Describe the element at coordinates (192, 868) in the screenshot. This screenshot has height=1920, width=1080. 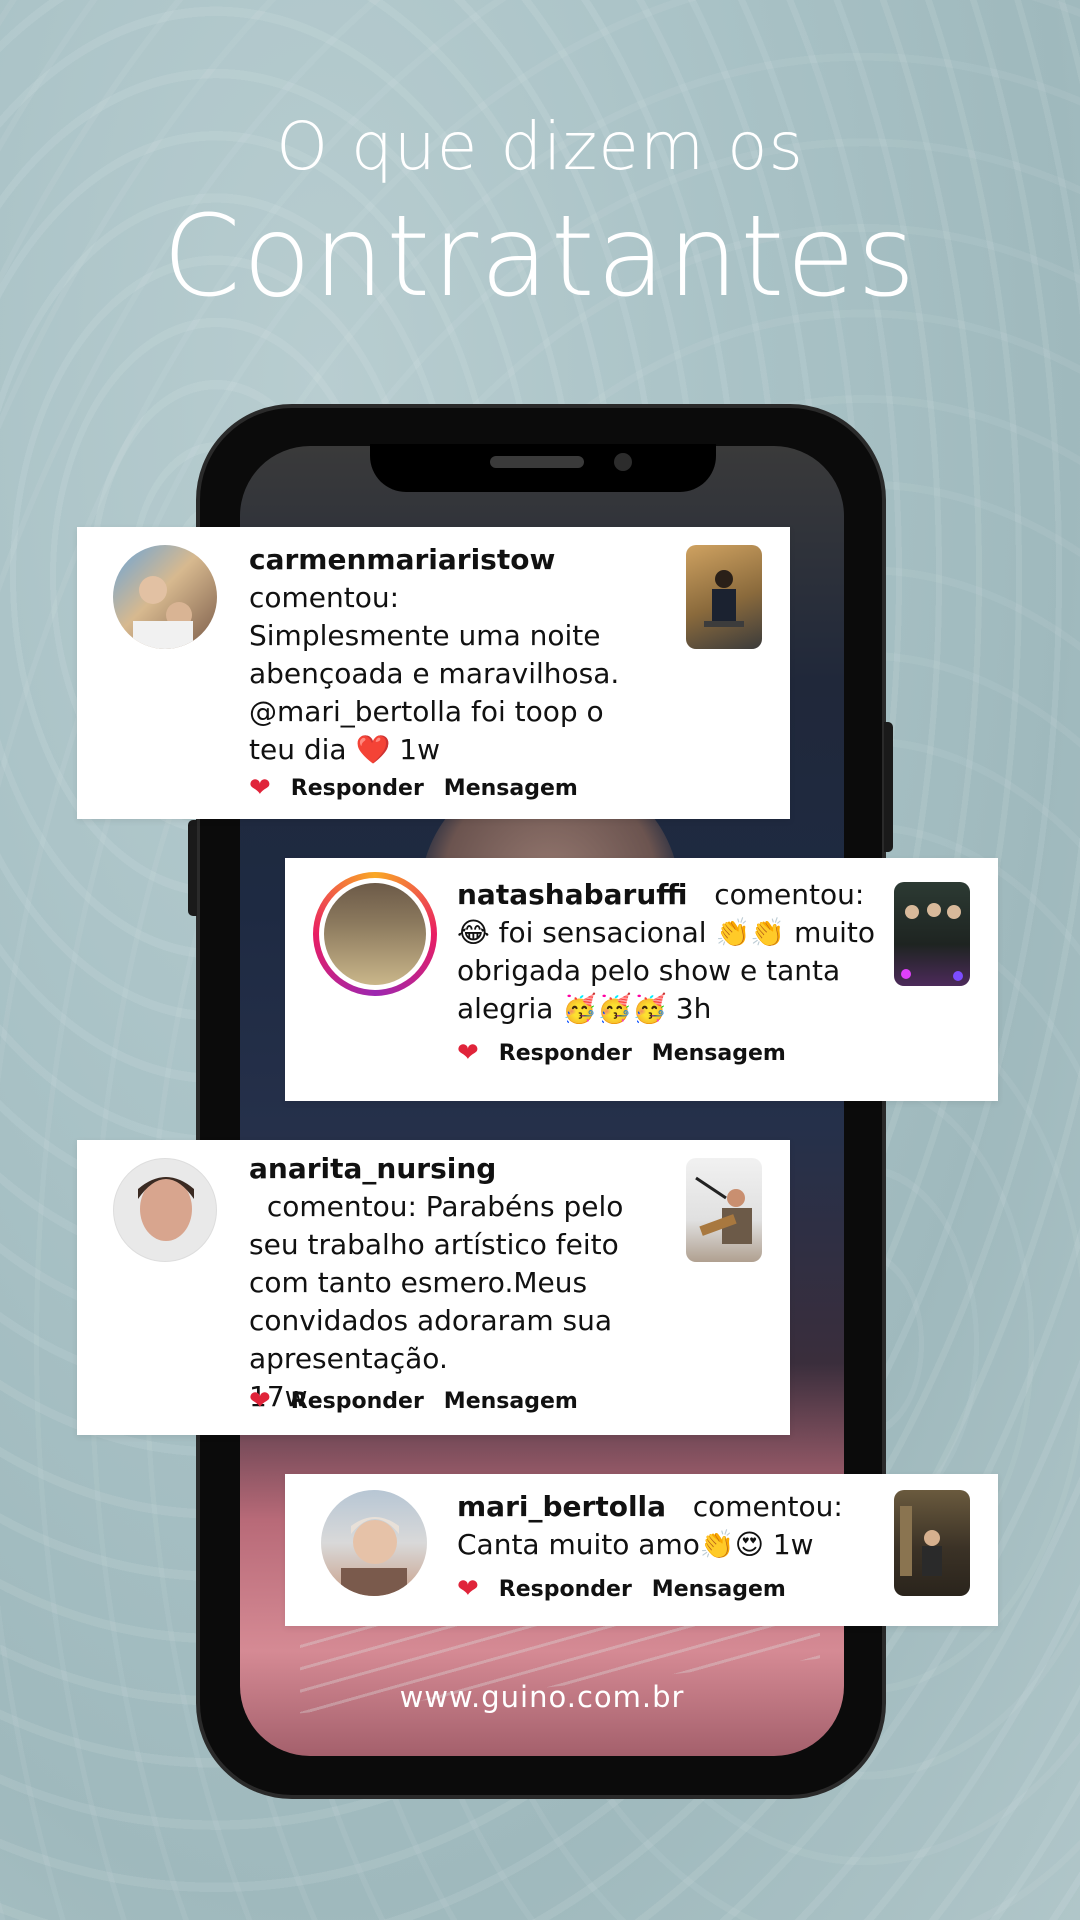
I see `phone-volume-button` at that location.